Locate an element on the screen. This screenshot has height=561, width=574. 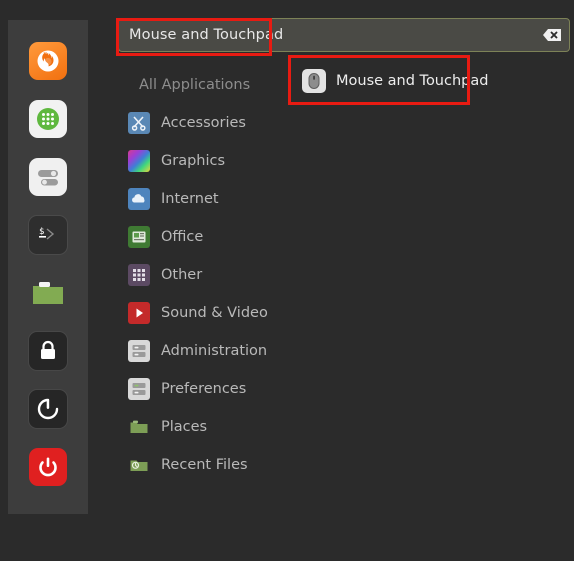
preferences-icon is located at coordinates (139, 389).